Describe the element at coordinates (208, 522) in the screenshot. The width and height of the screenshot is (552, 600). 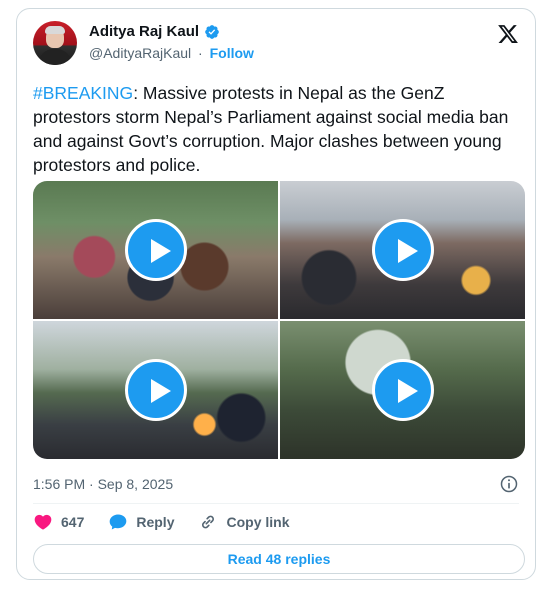
I see `link-icon` at that location.